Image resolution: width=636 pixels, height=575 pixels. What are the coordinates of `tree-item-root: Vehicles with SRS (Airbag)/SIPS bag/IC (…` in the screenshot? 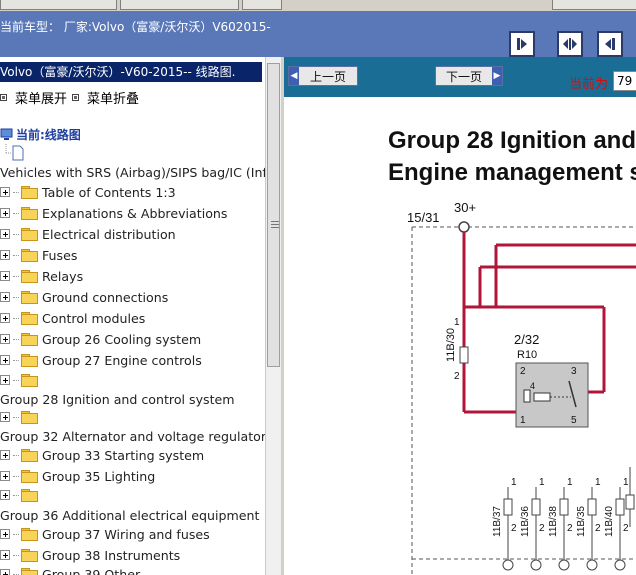 It's located at (132, 172).